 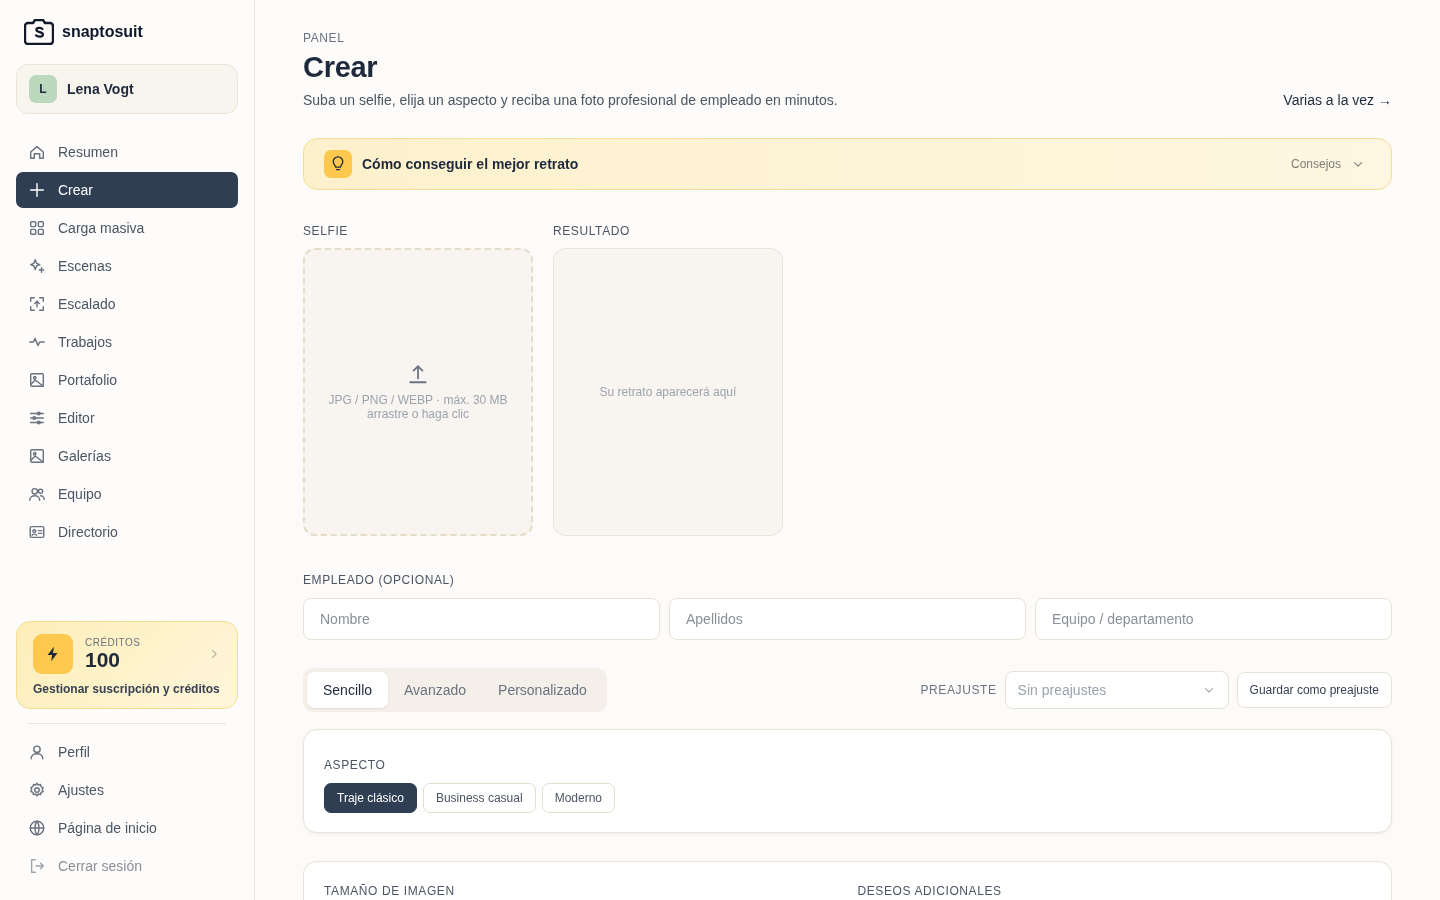 What do you see at coordinates (379, 580) in the screenshot?
I see `section-label: EMPLEADO (OPCIONAL)` at bounding box center [379, 580].